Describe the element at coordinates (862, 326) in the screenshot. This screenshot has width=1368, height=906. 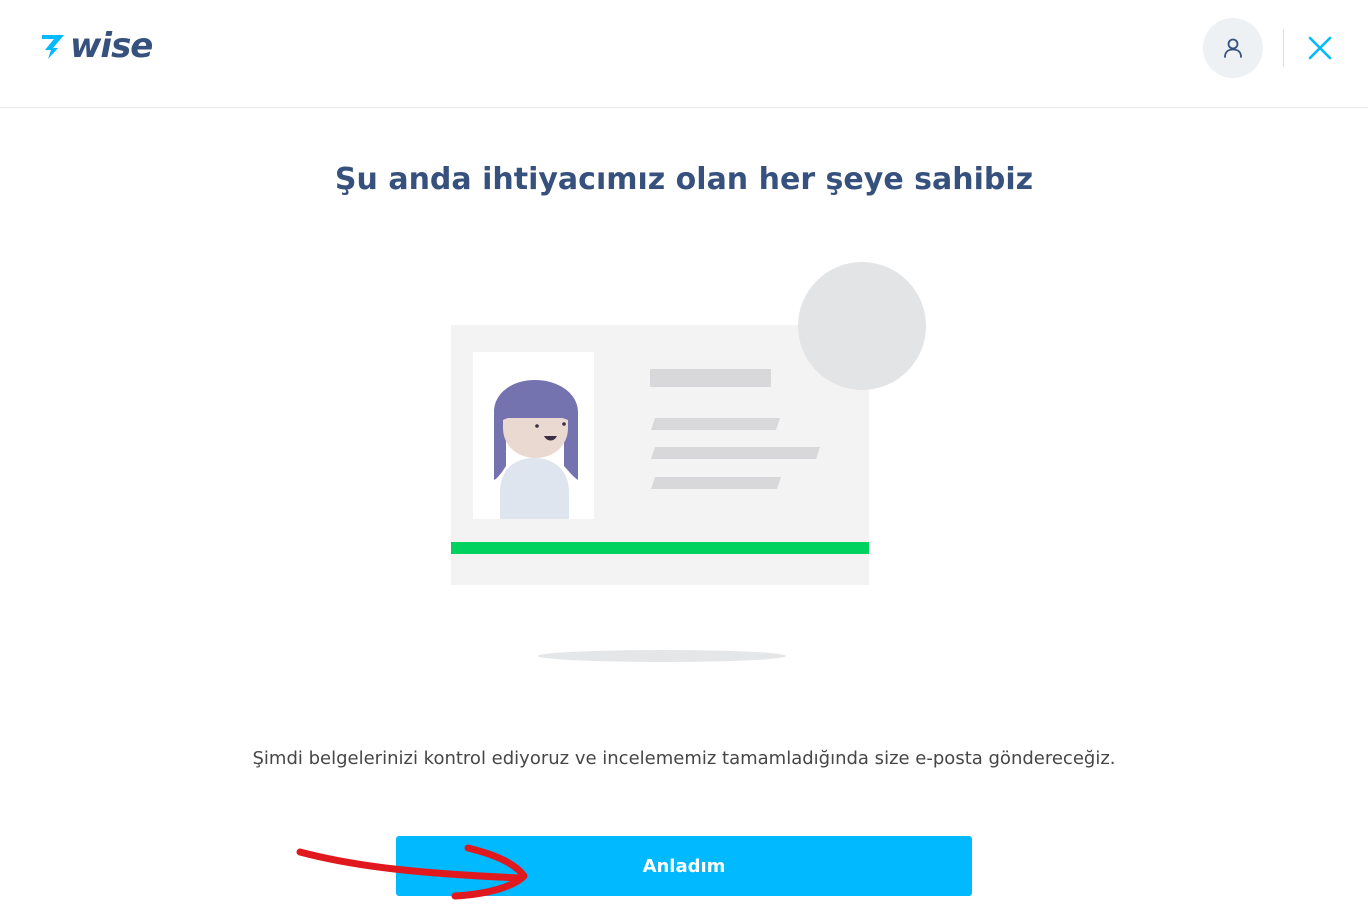
I see `id-card-seal-circle` at that location.